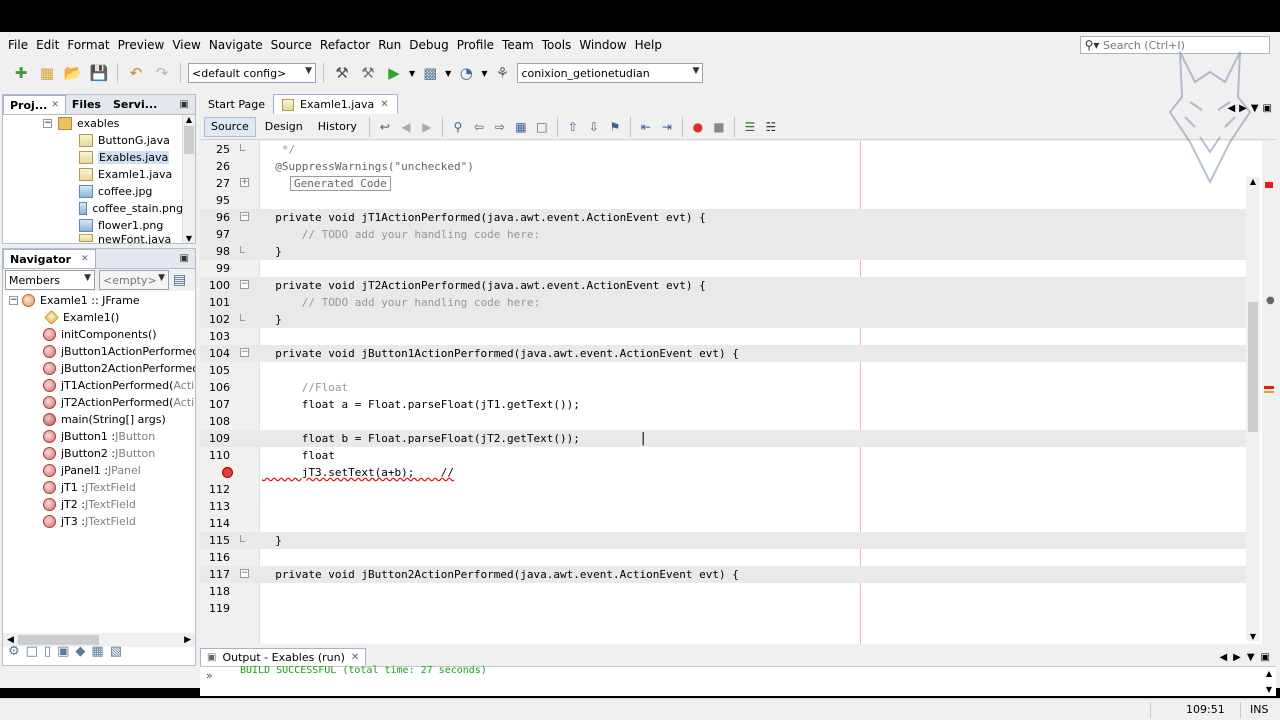 The width and height of the screenshot is (1280, 720). I want to click on tab-navigator: Navigator ✕, so click(49, 258).